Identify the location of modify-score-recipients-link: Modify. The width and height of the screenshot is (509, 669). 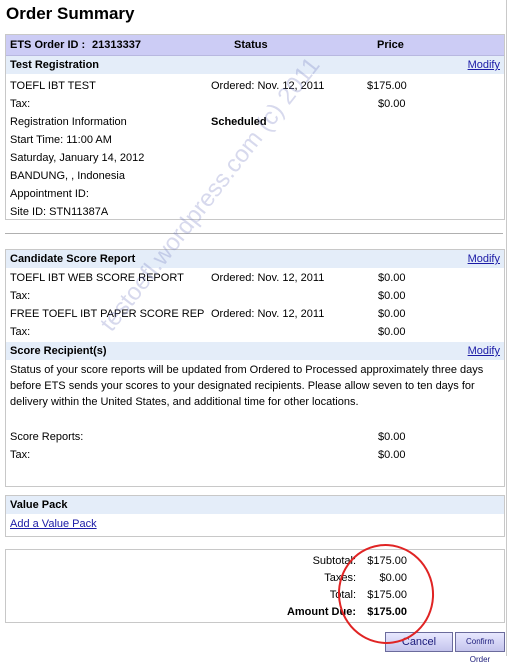
(484, 351).